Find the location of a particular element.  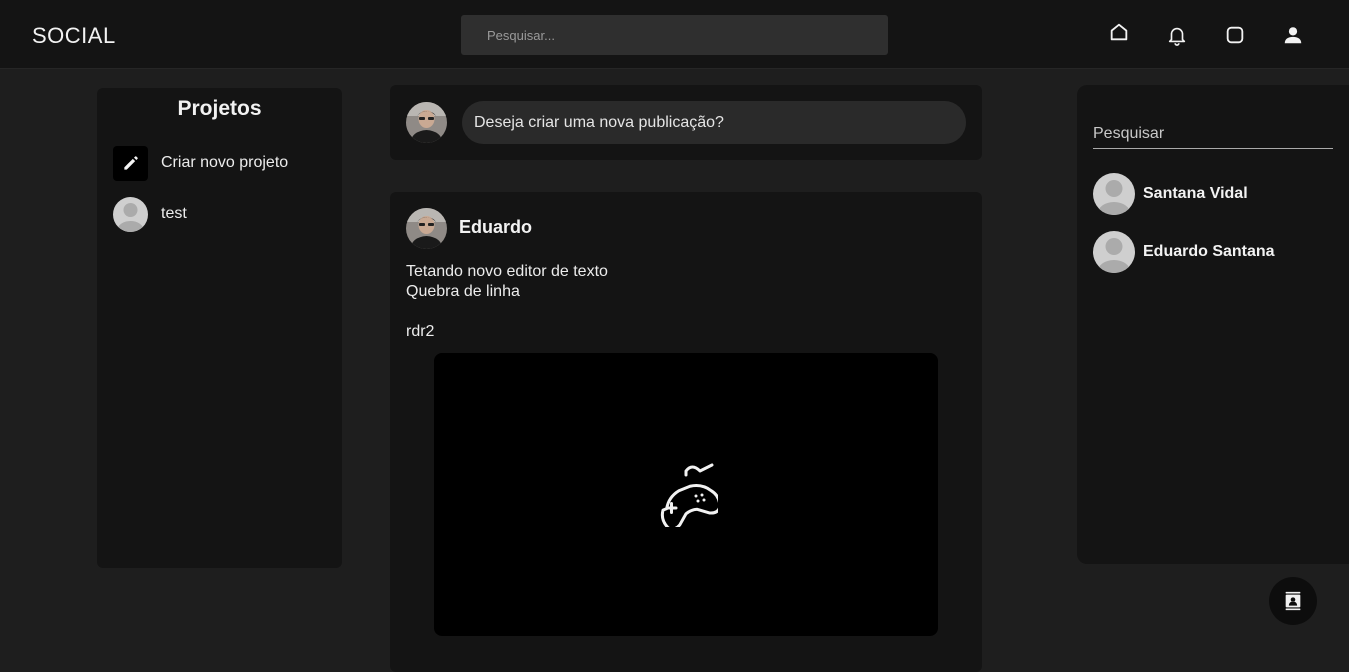

bell-icon is located at coordinates (1177, 35).